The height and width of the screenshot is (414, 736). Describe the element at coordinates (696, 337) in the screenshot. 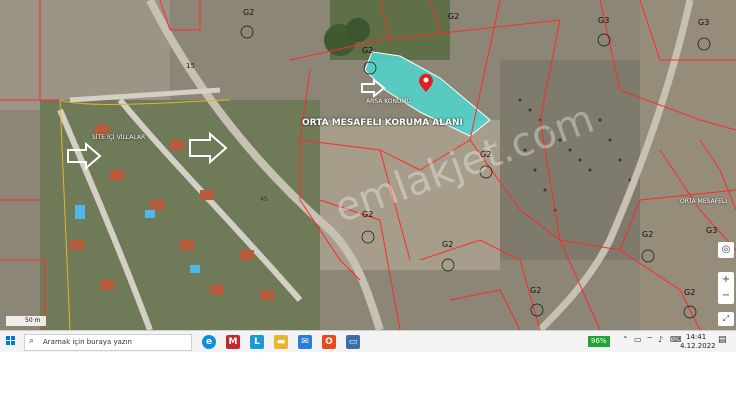

I see `clock-time: 14:41` at that location.